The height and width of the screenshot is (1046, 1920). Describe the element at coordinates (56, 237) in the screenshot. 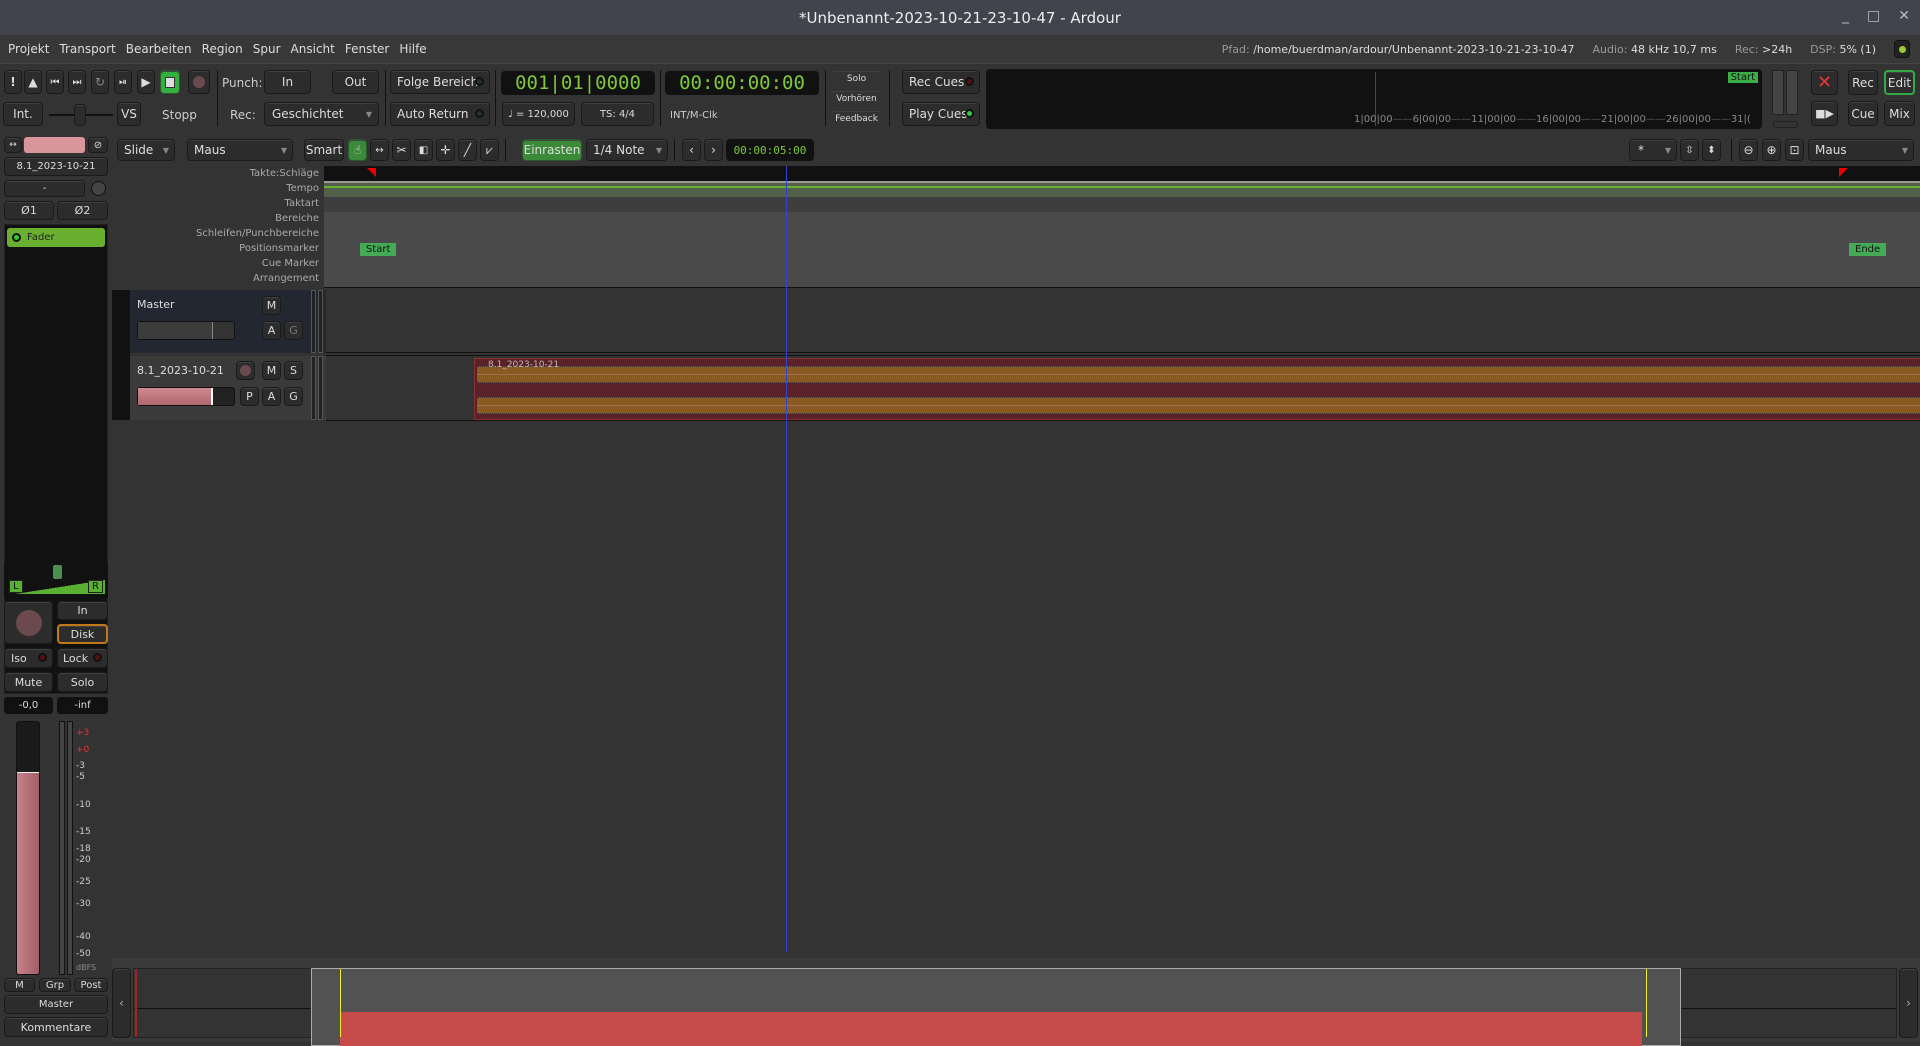

I see `fader-processor: Fader` at that location.